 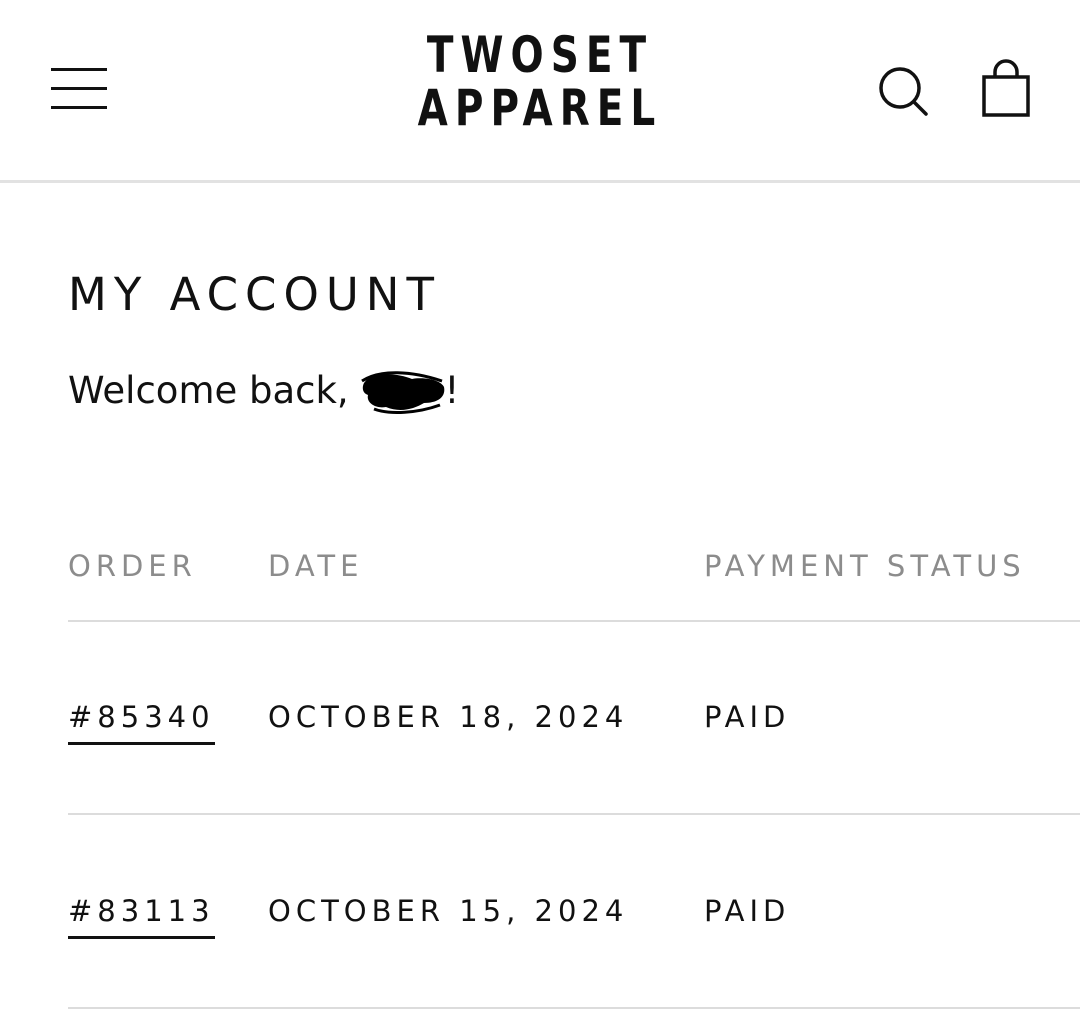 What do you see at coordinates (254, 294) in the screenshot?
I see `page-title: MY ACCOUNT` at bounding box center [254, 294].